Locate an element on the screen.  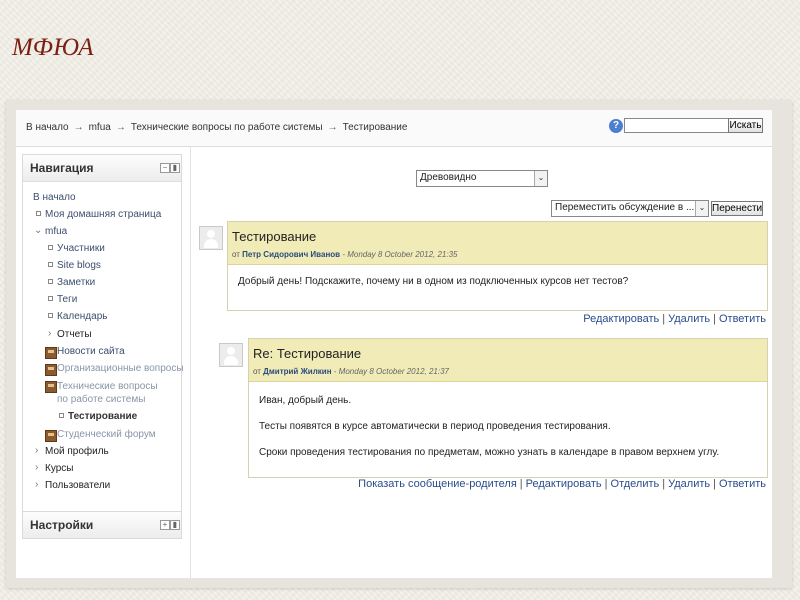
breadcrumb-course: mfua is located at coordinates (100, 127).